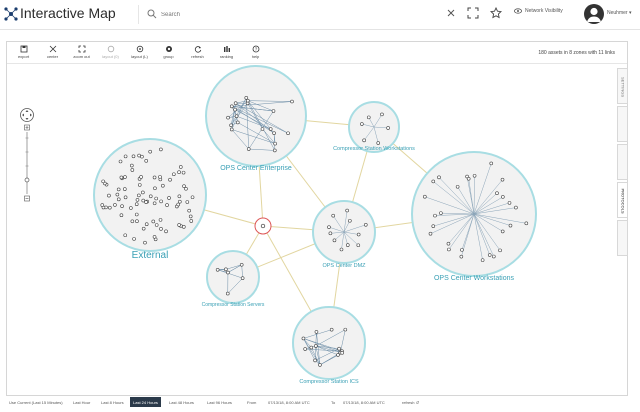  Describe the element at coordinates (27, 158) in the screenshot. I see `zoom-control` at that location.